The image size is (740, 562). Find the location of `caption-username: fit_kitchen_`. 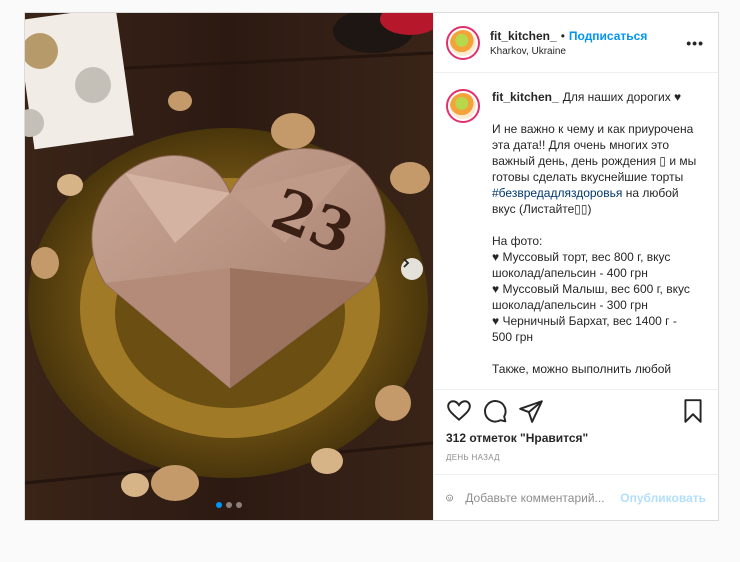

caption-username: fit_kitchen_ is located at coordinates (525, 97).